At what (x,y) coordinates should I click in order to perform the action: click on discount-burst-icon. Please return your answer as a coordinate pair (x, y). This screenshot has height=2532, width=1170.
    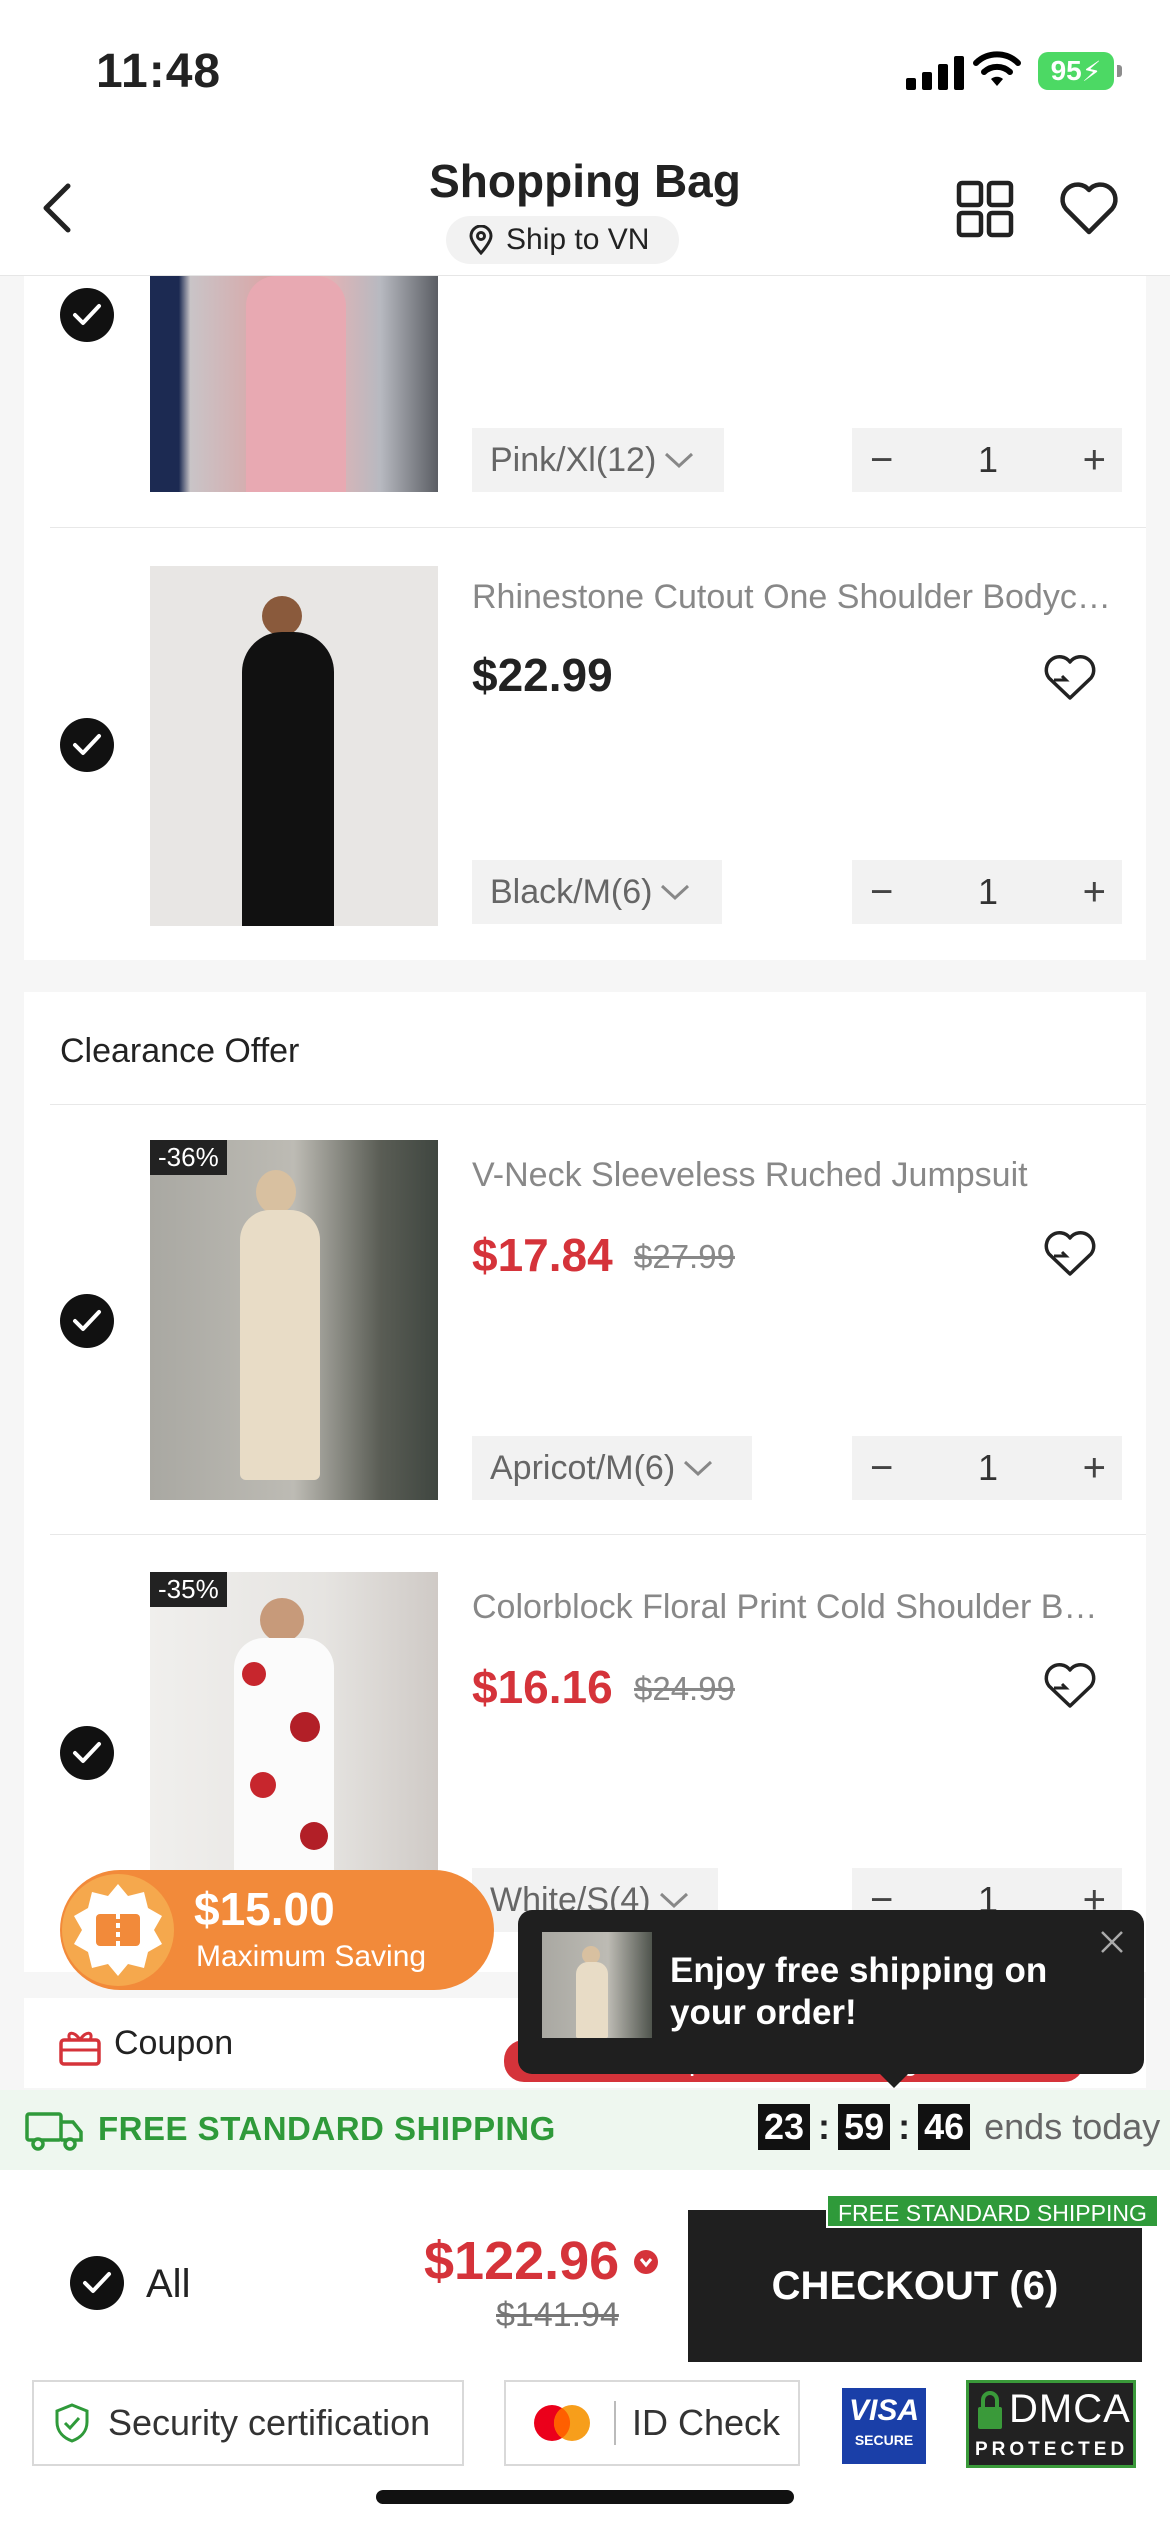
    Looking at the image, I should click on (118, 1930).